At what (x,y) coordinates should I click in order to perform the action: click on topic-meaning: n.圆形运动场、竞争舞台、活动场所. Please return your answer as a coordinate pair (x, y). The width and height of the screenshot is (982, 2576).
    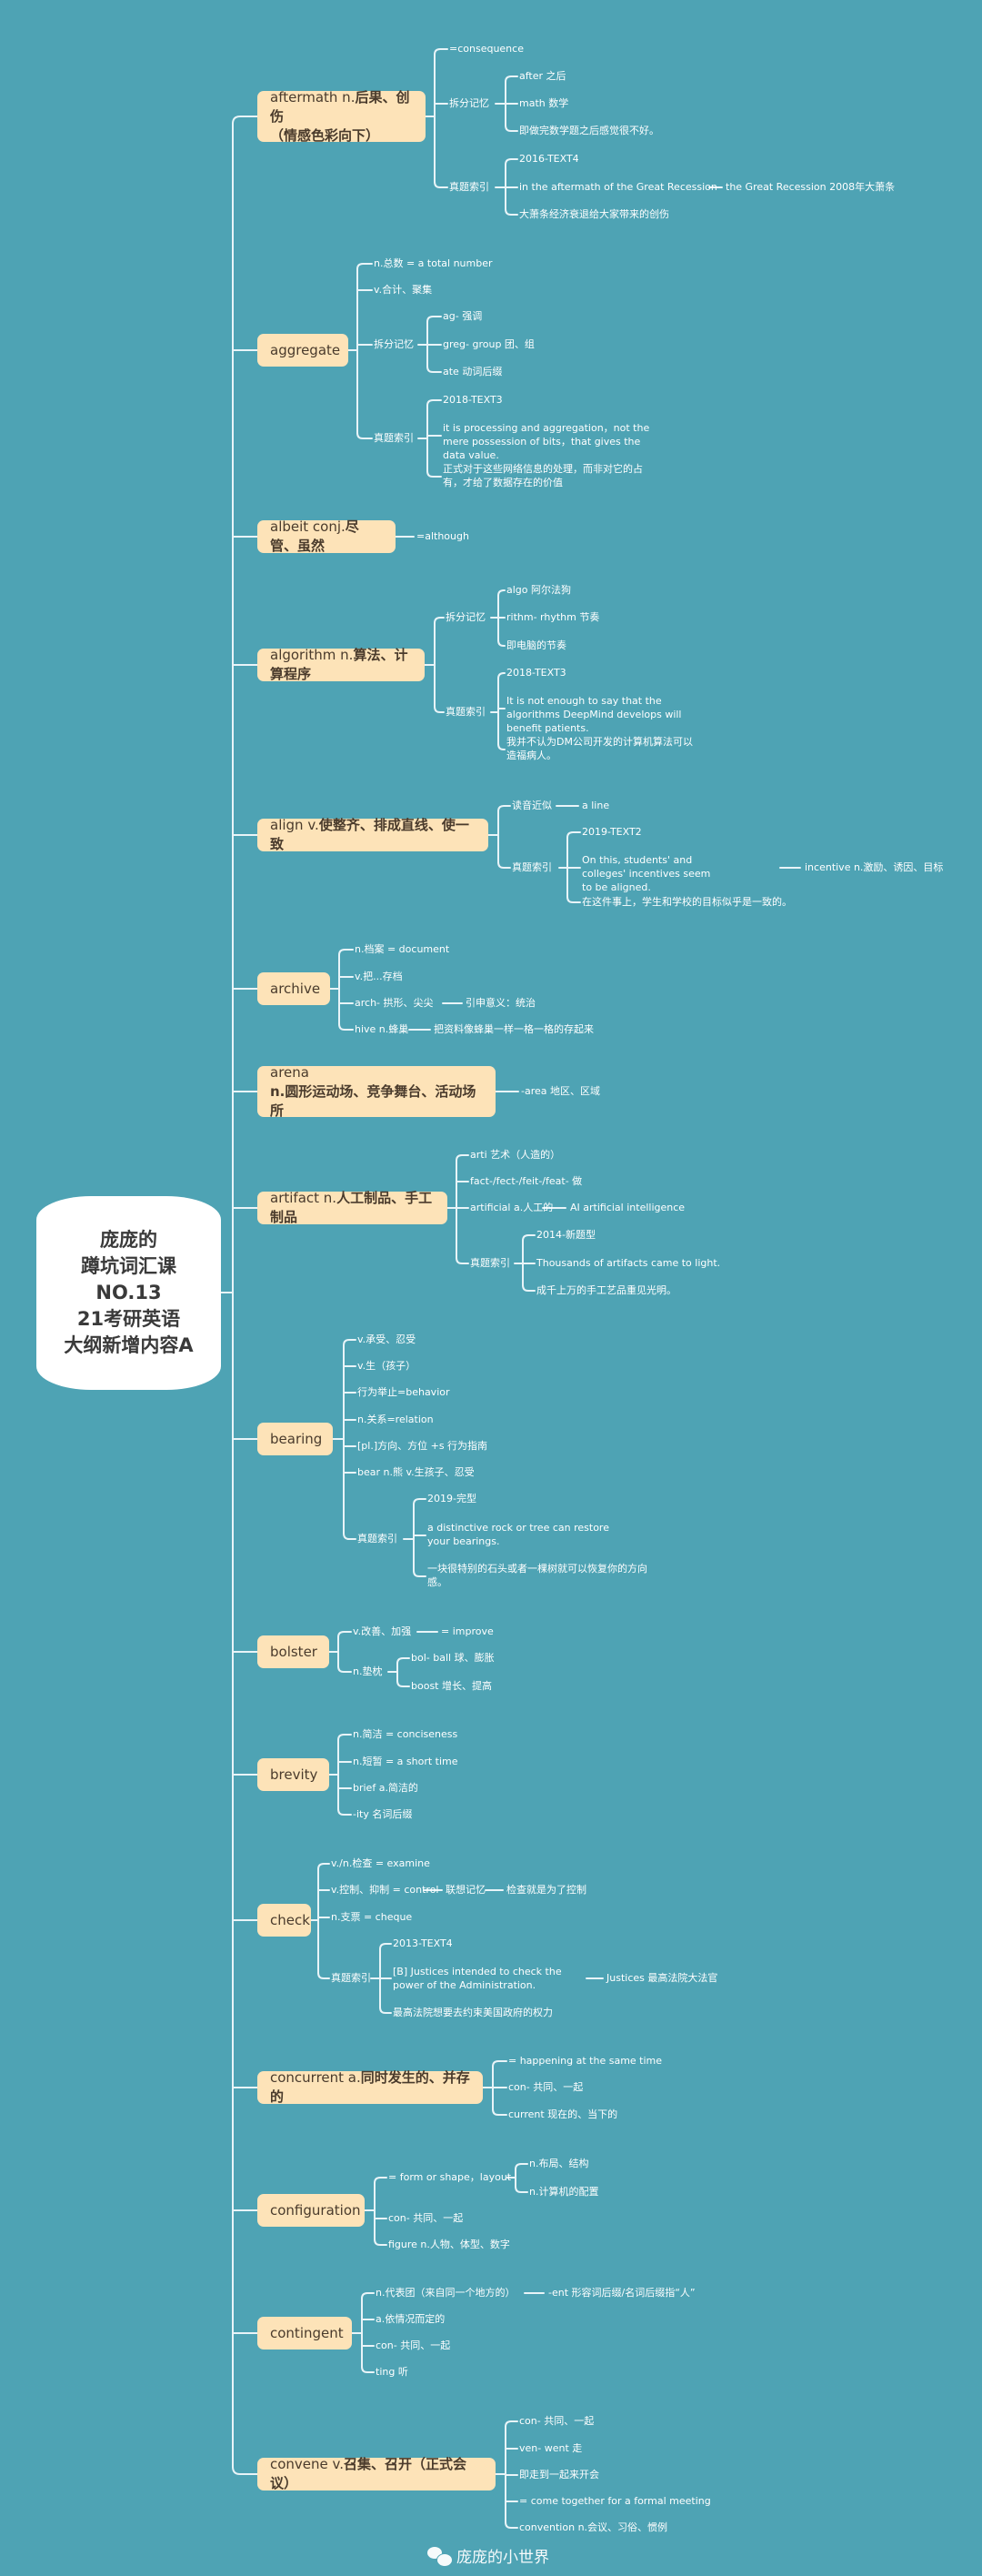
    Looking at the image, I should click on (373, 1100).